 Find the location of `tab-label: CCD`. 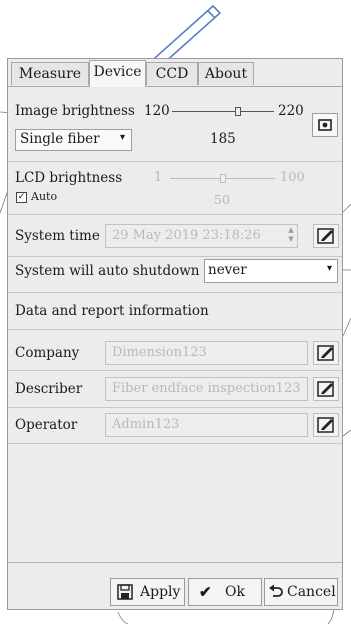

tab-label: CCD is located at coordinates (172, 74).